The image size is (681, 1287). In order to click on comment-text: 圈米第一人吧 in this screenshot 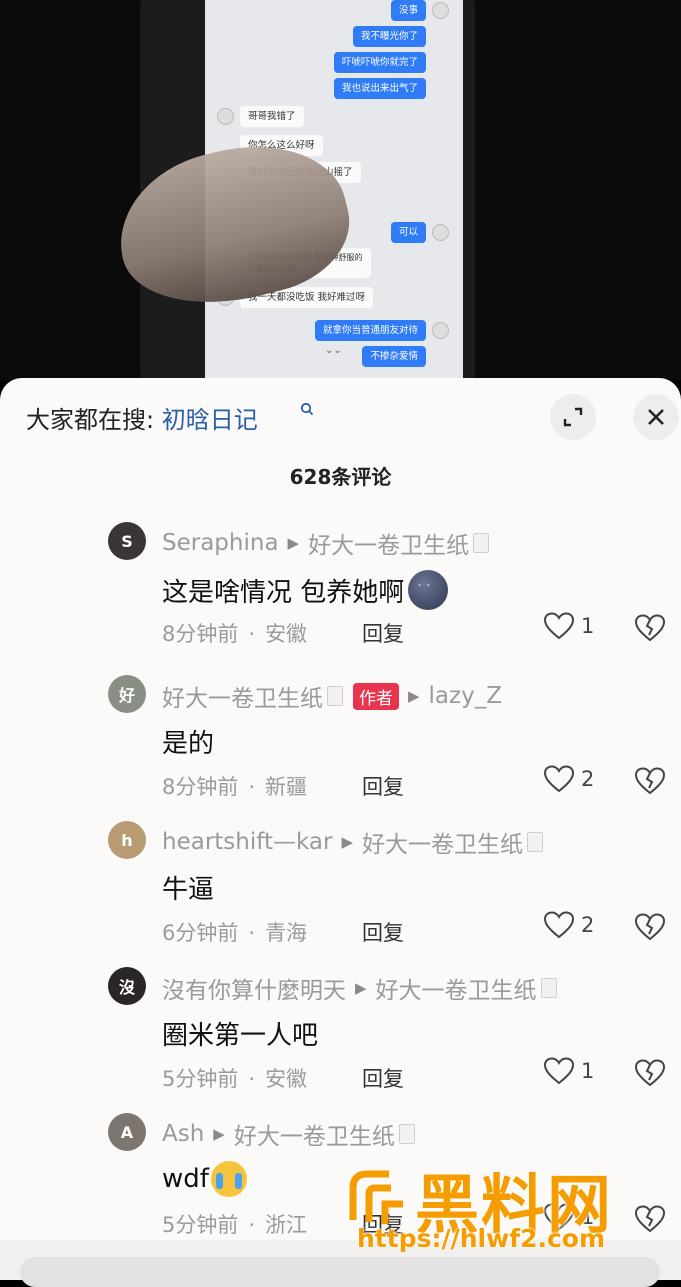, I will do `click(240, 1033)`.